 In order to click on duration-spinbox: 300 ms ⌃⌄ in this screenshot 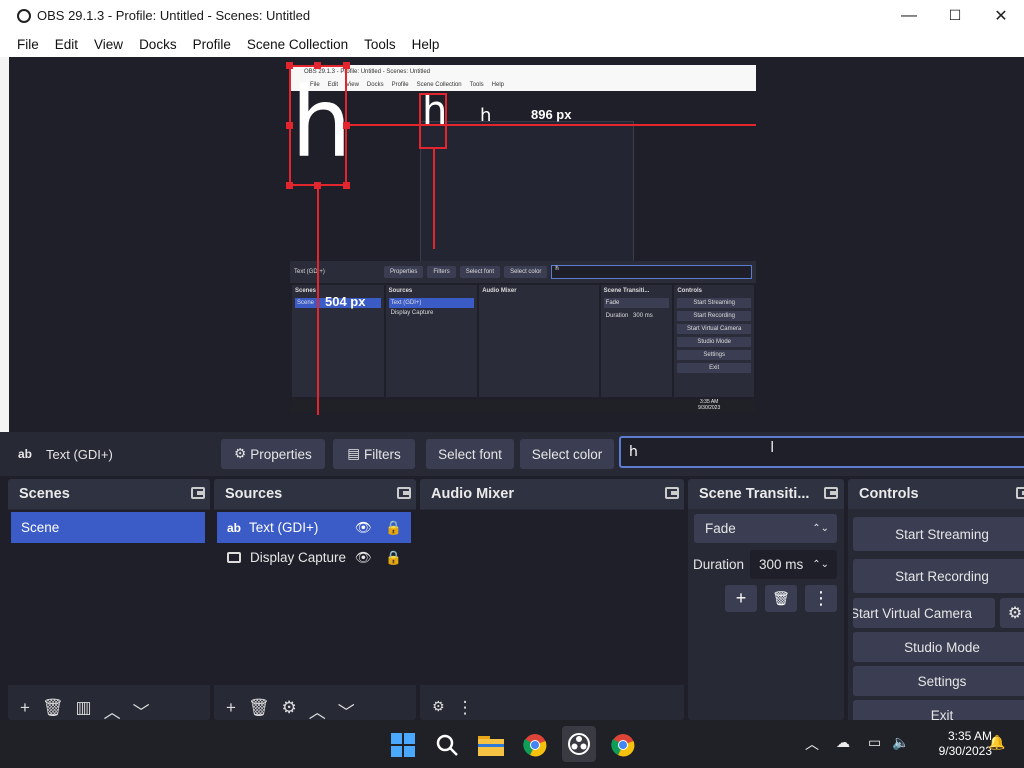, I will do `click(793, 564)`.